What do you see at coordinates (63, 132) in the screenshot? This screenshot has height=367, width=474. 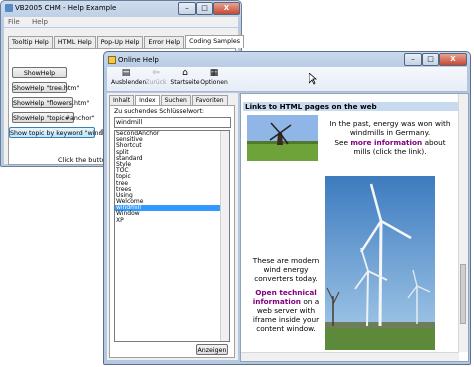 I see `show-keyword-windmill-button: Show topic by keyword "windmill"` at bounding box center [63, 132].